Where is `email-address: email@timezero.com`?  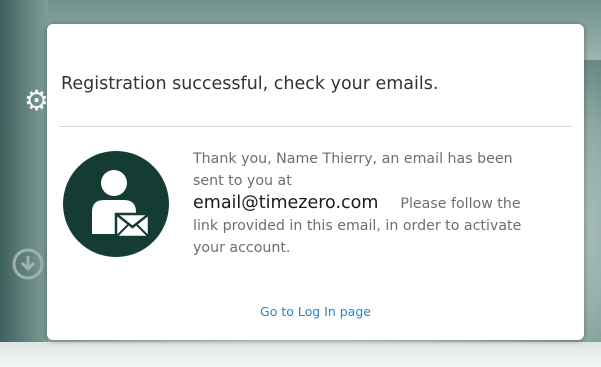 email-address: email@timezero.com is located at coordinates (286, 203).